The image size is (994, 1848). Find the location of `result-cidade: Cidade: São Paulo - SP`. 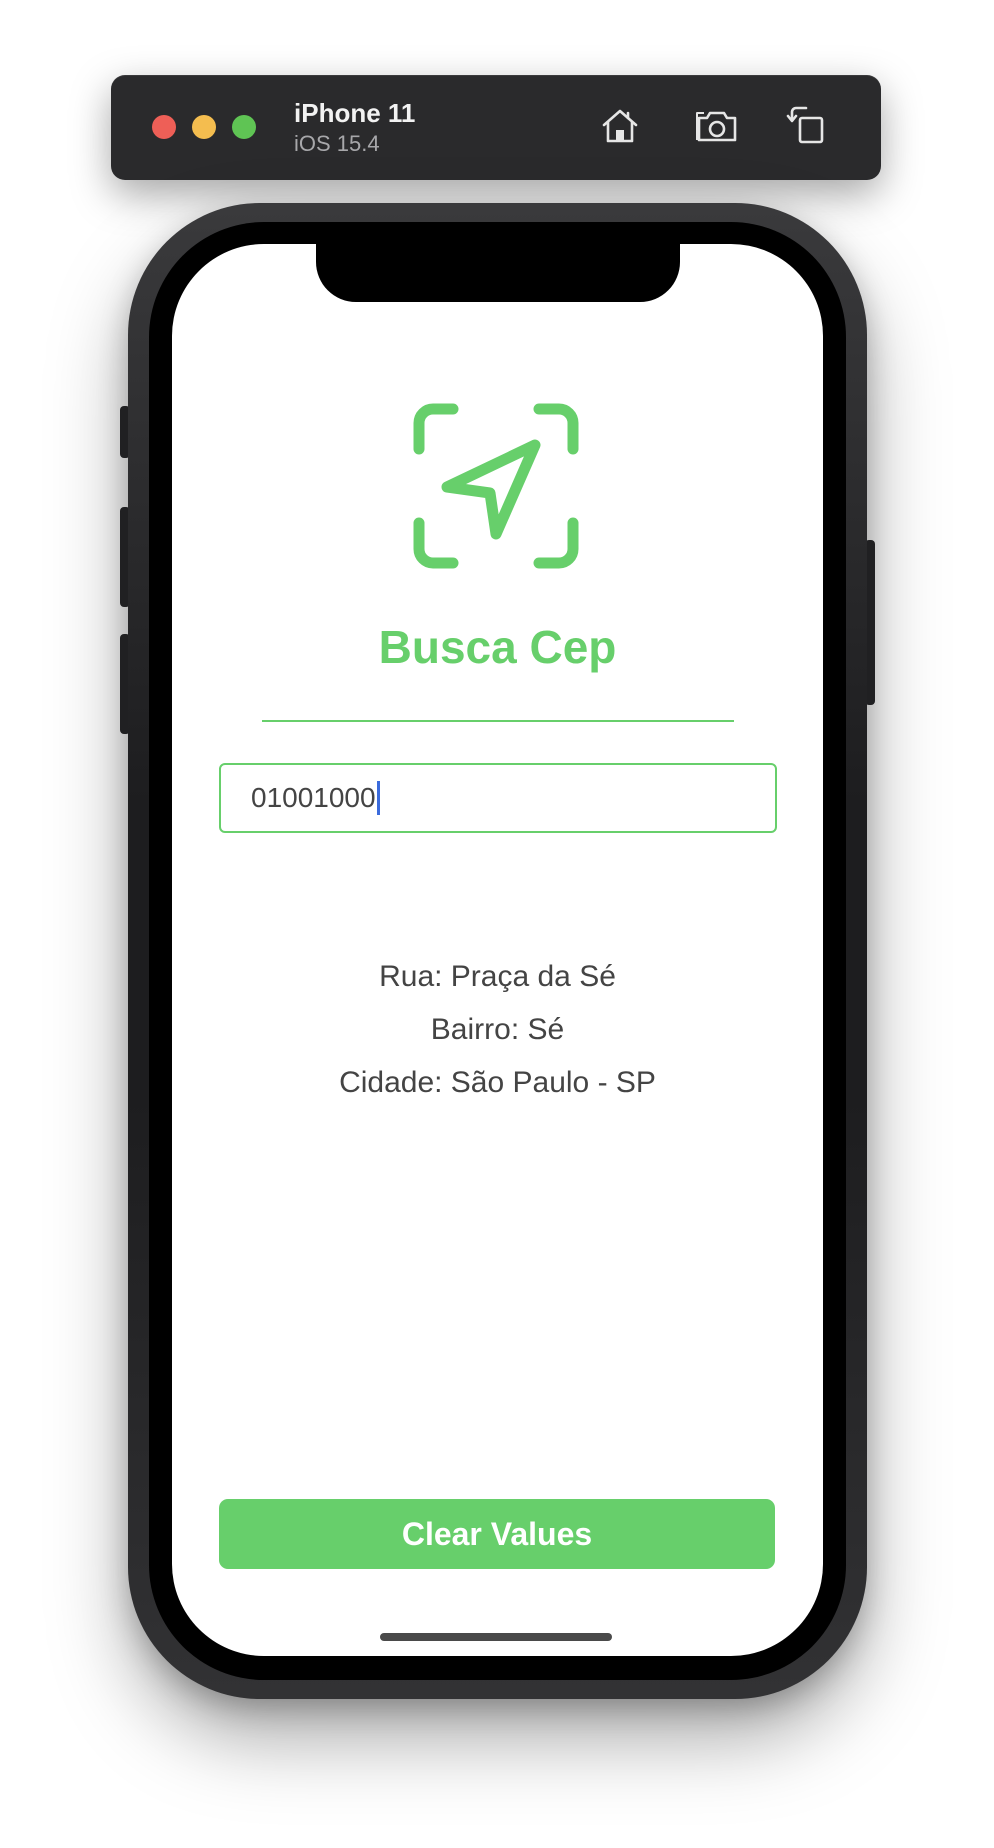

result-cidade: Cidade: São Paulo - SP is located at coordinates (497, 1082).